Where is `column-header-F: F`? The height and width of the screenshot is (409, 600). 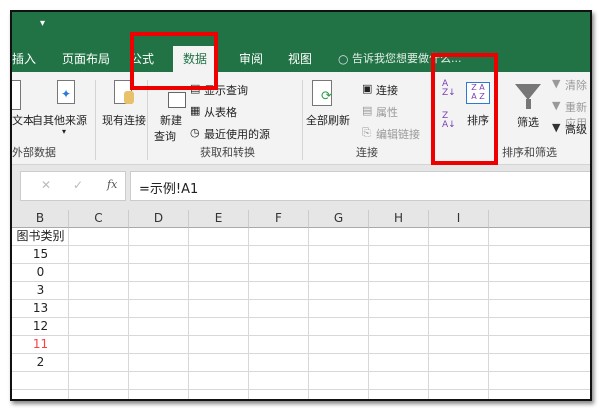
column-header-F: F is located at coordinates (279, 219).